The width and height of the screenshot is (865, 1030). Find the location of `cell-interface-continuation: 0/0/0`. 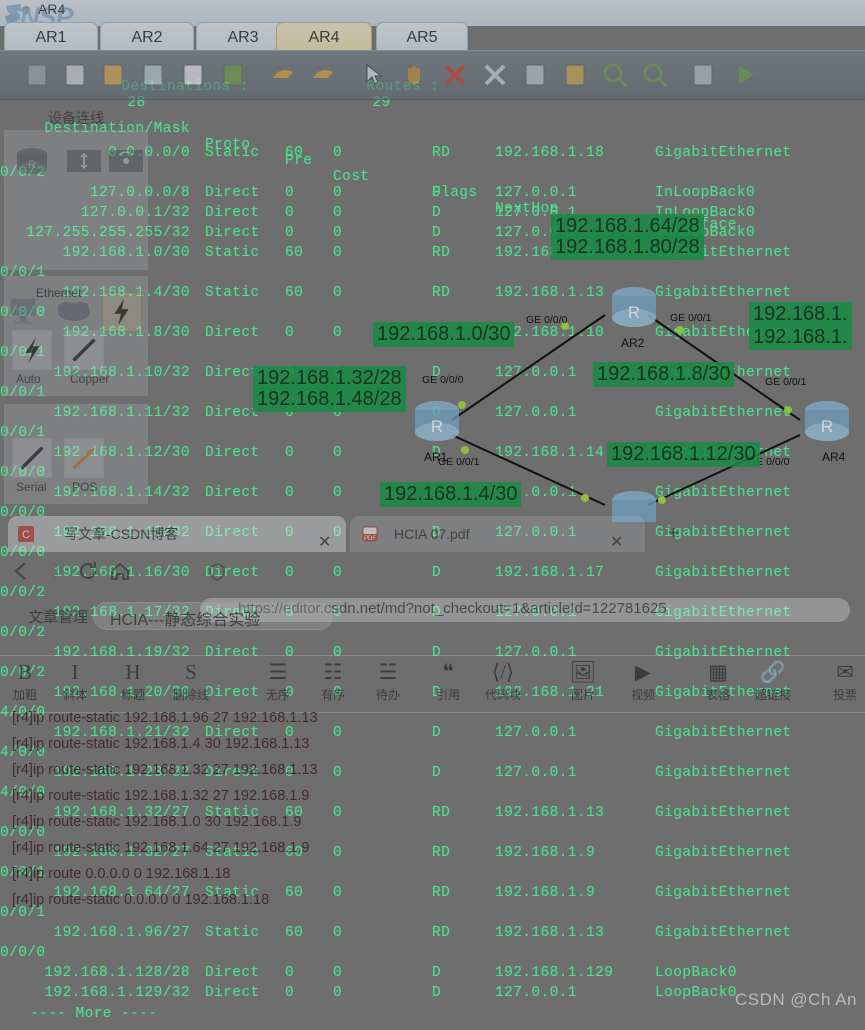

cell-interface-continuation: 0/0/0 is located at coordinates (432, 955).